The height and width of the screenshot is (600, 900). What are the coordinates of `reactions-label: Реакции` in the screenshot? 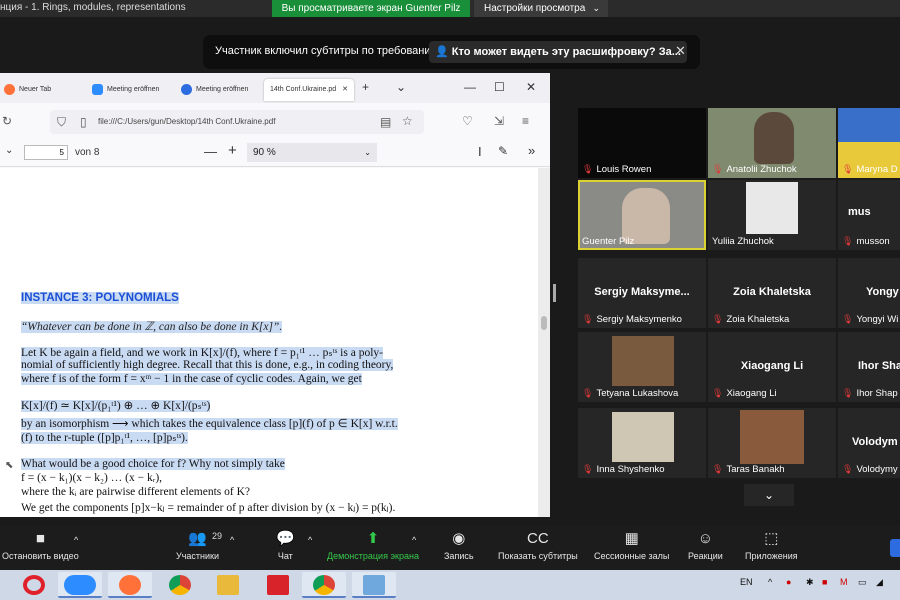 It's located at (705, 556).